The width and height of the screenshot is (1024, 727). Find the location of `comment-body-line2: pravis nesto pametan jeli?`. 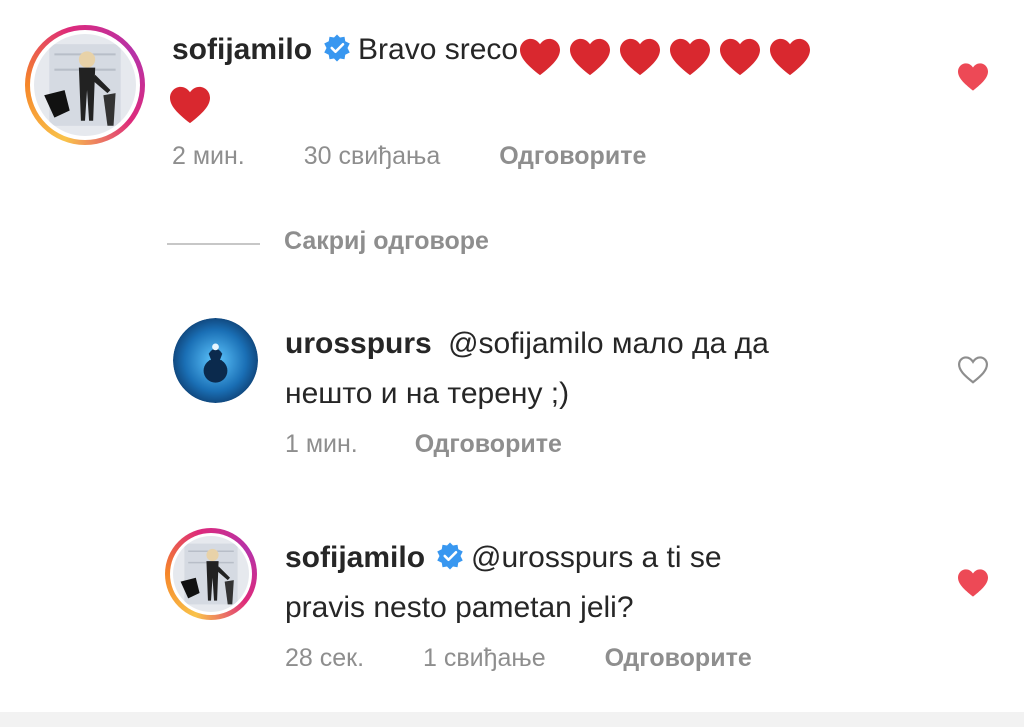

comment-body-line2: pravis nesto pametan jeli? is located at coordinates (459, 608).